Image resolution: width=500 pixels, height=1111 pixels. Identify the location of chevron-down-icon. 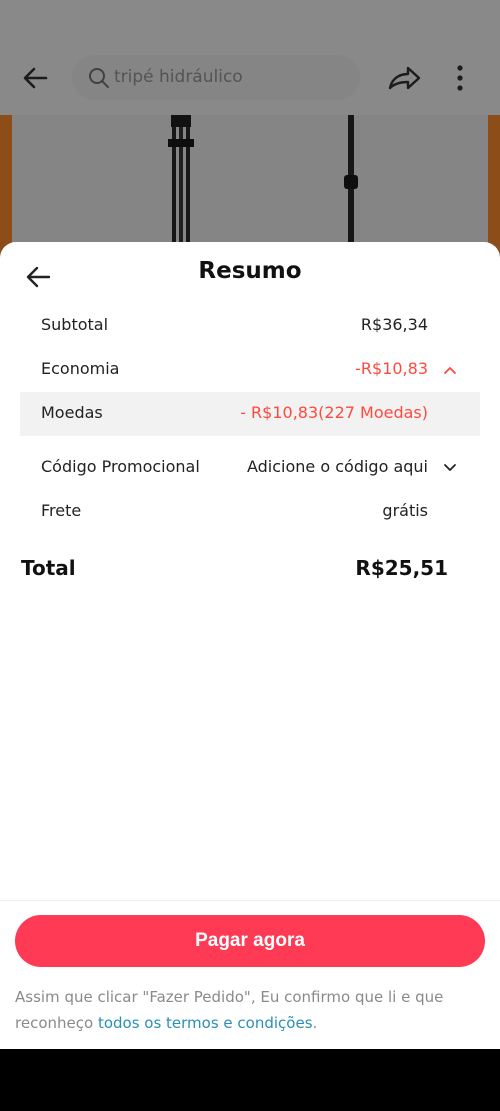
(450, 468).